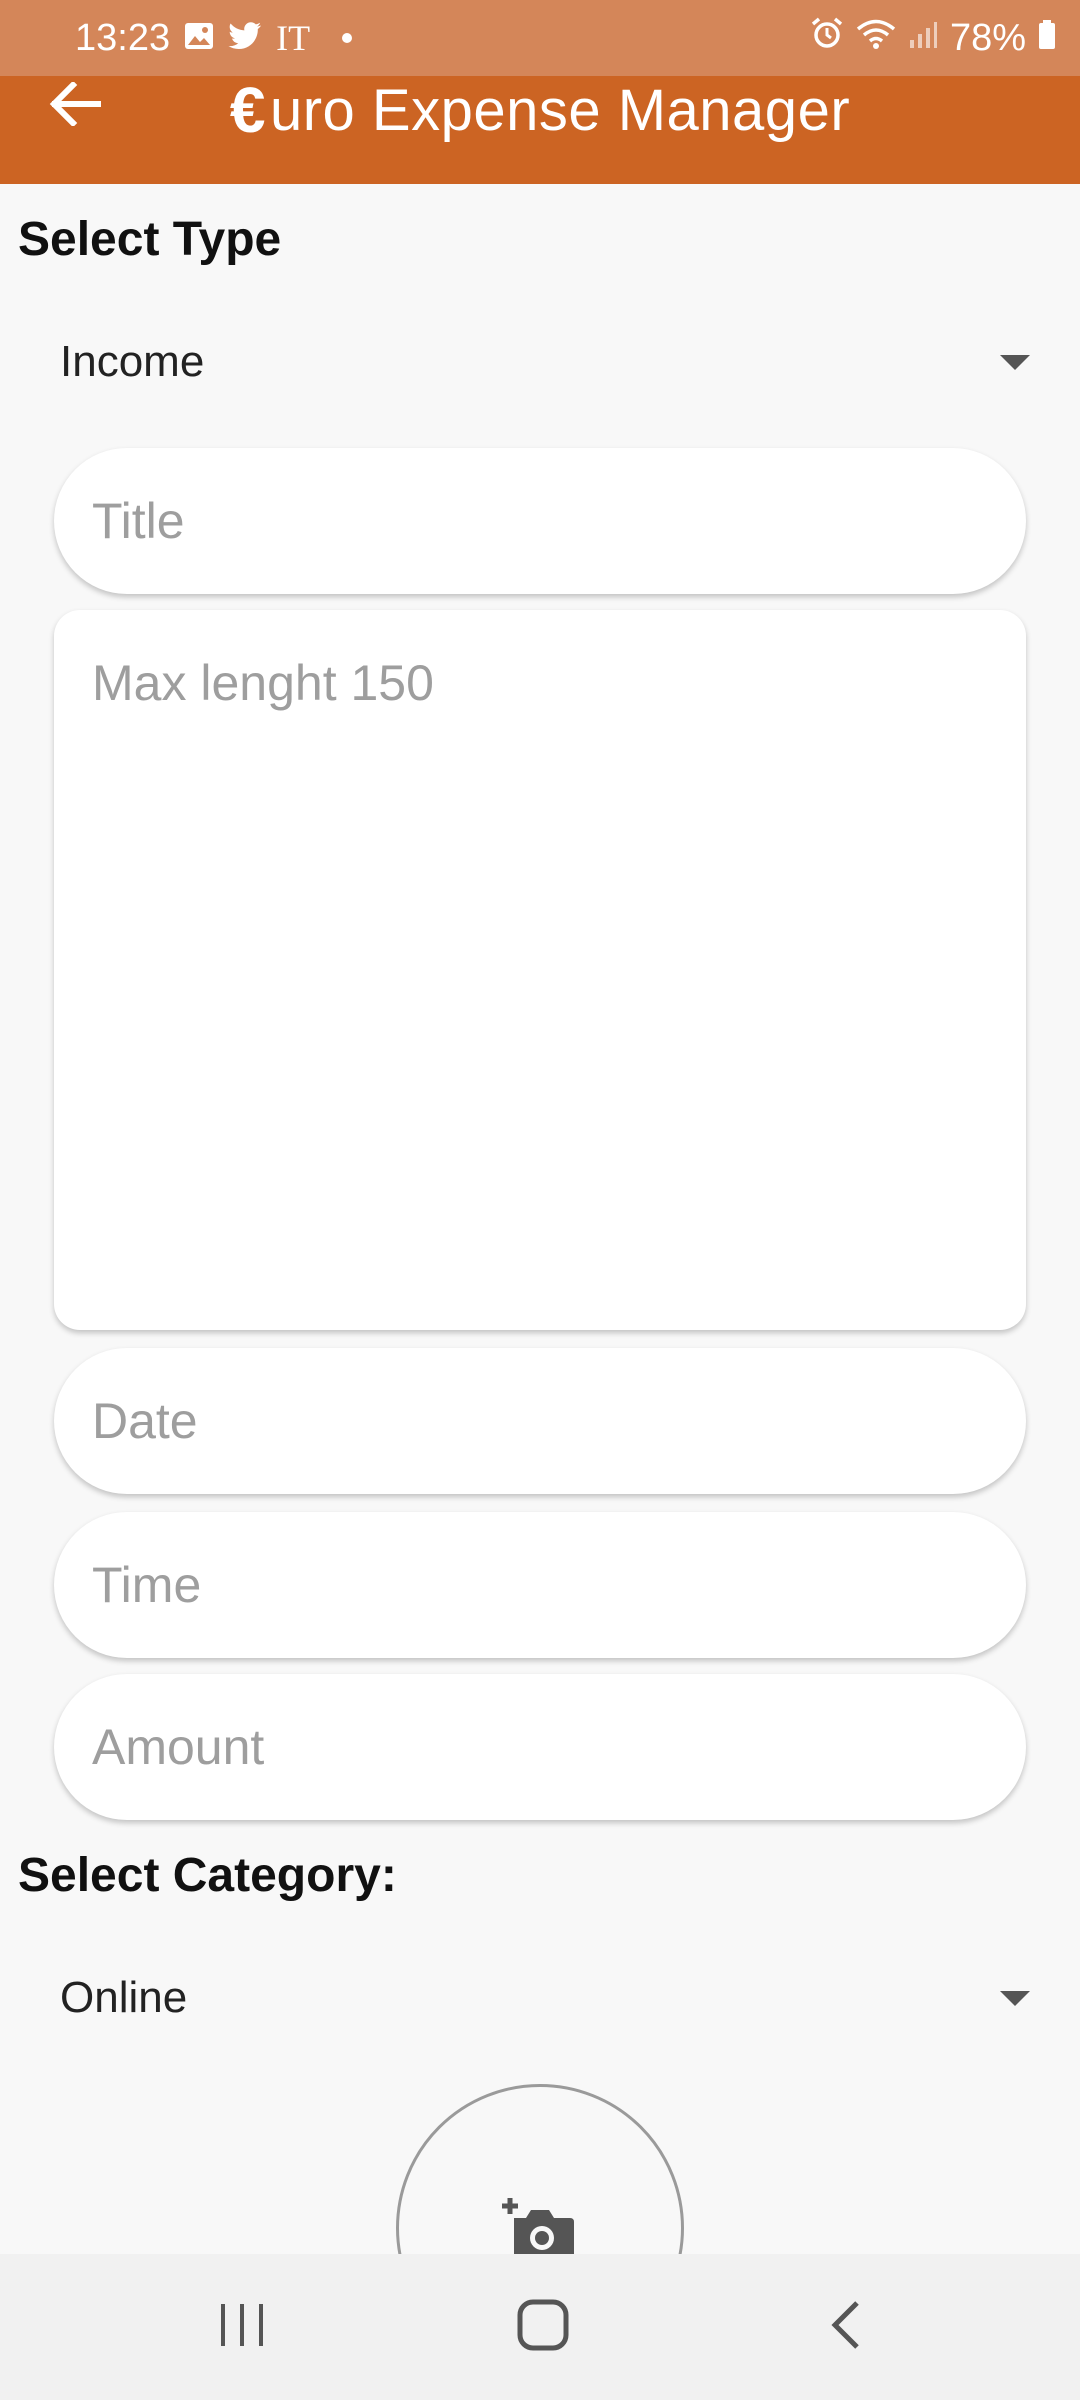 The image size is (1080, 2400). What do you see at coordinates (923, 38) in the screenshot?
I see `signal-icon` at bounding box center [923, 38].